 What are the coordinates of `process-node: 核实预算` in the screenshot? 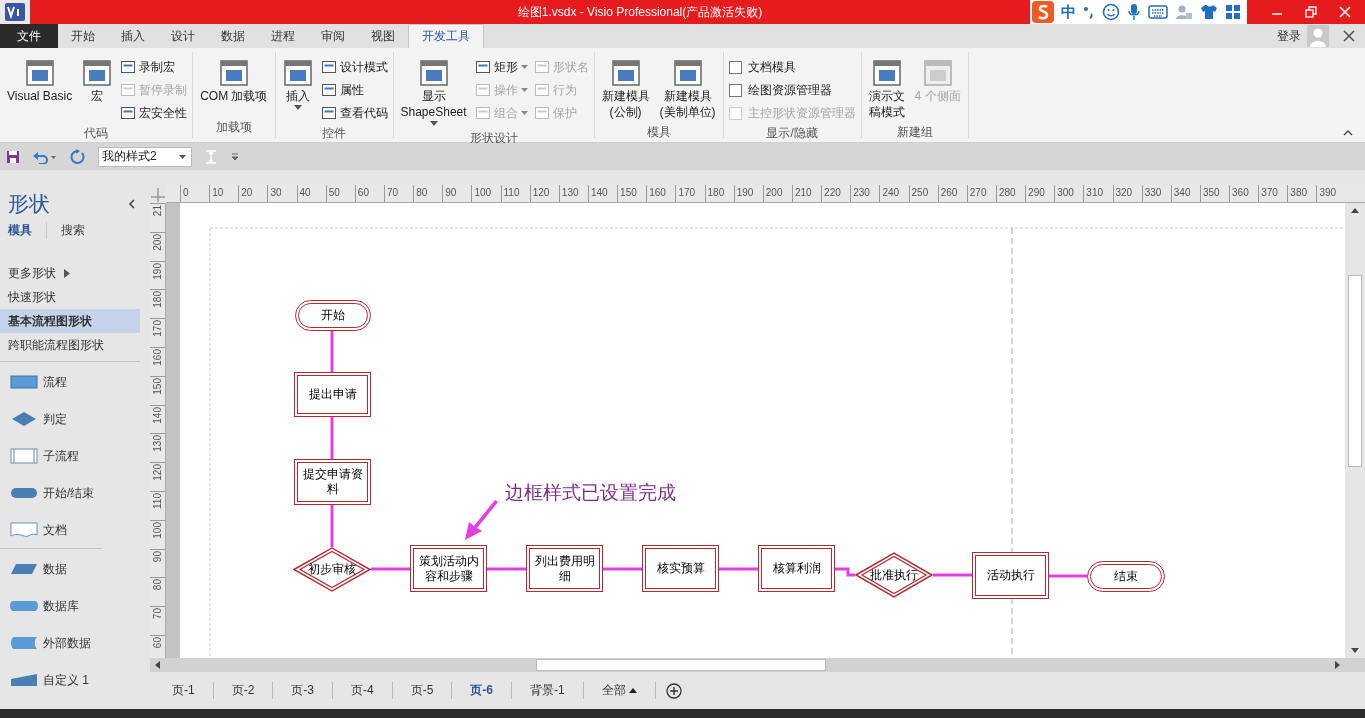 It's located at (680, 568).